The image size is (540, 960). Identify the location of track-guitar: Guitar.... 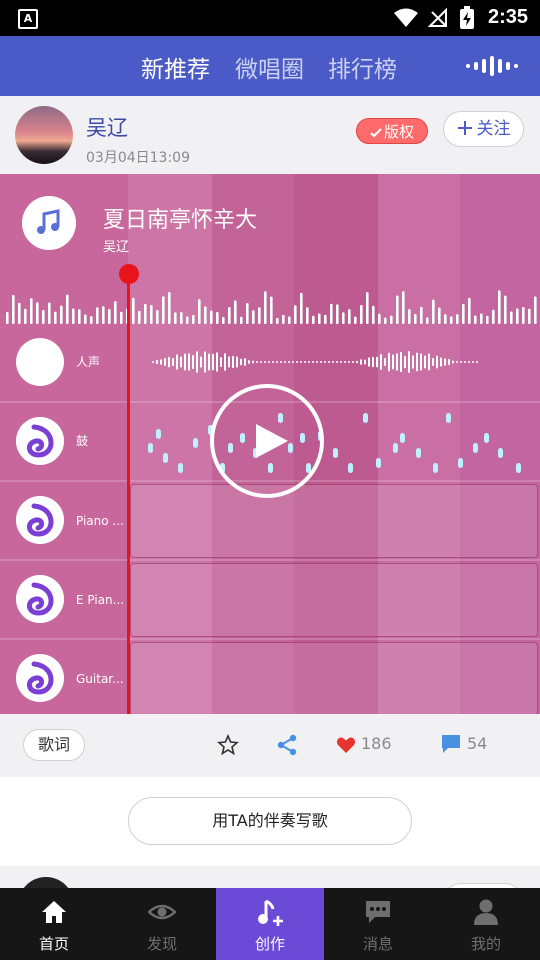
(270, 677).